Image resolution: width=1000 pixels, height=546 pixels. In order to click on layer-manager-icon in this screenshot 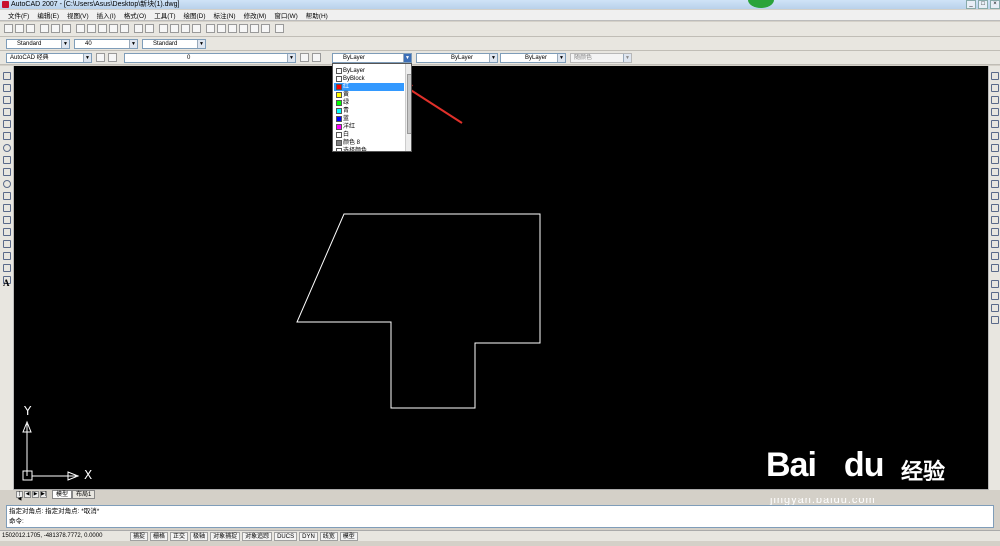, I will do `click(112, 57)`.